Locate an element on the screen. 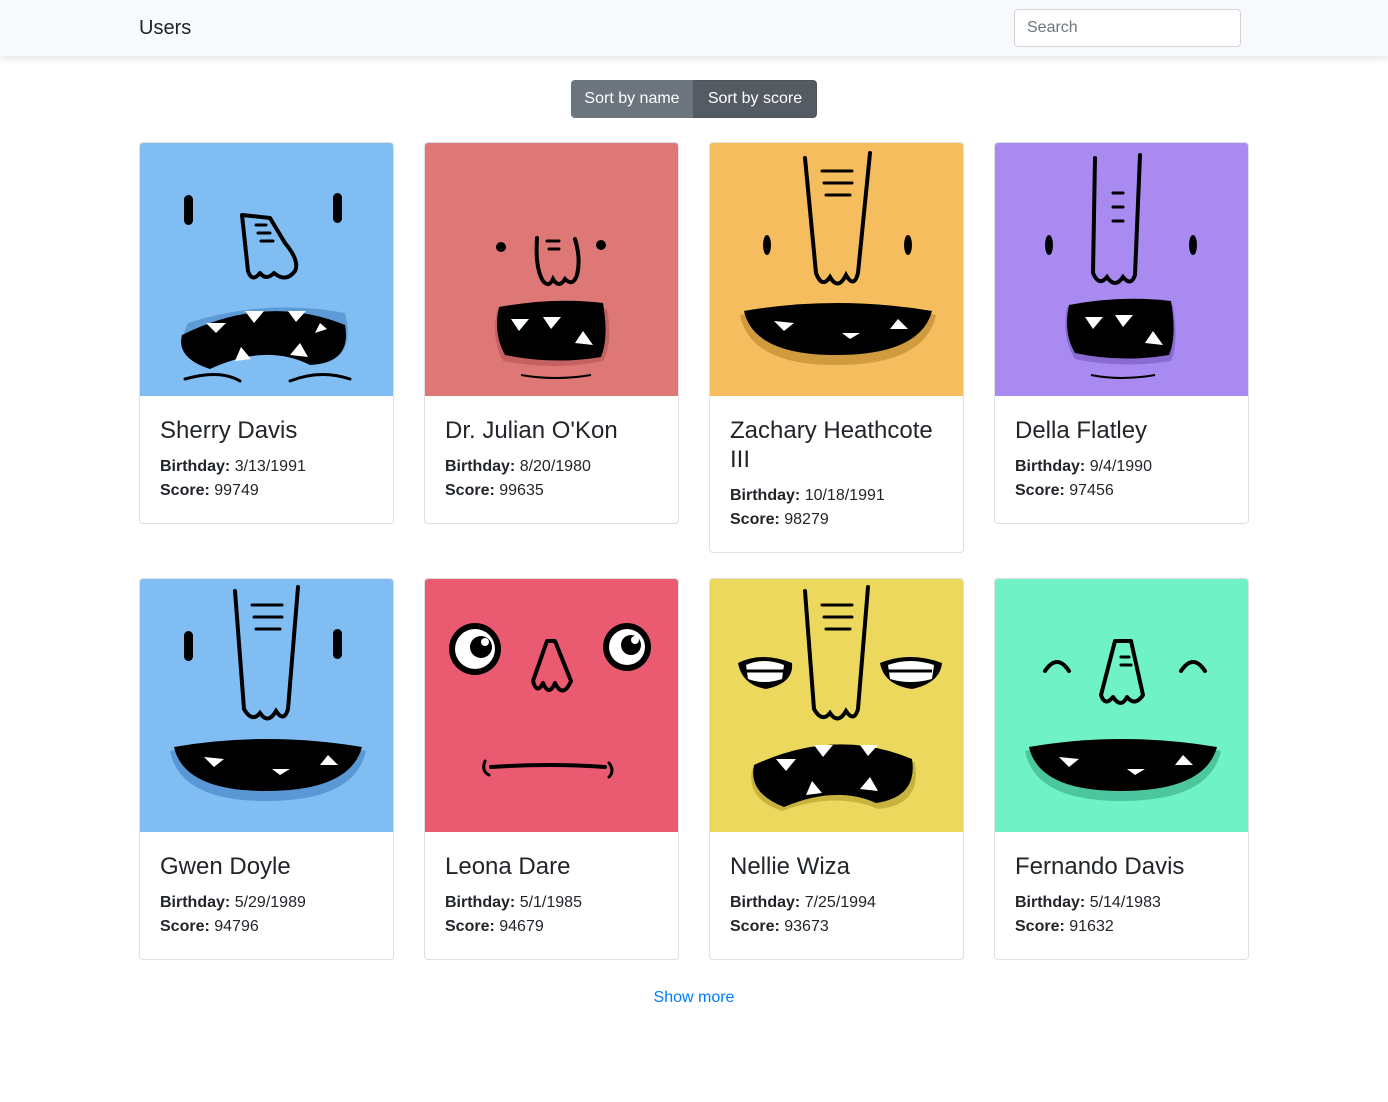 This screenshot has height=1102, width=1388. user-name: Dr. Julian O'Kon is located at coordinates (531, 430).